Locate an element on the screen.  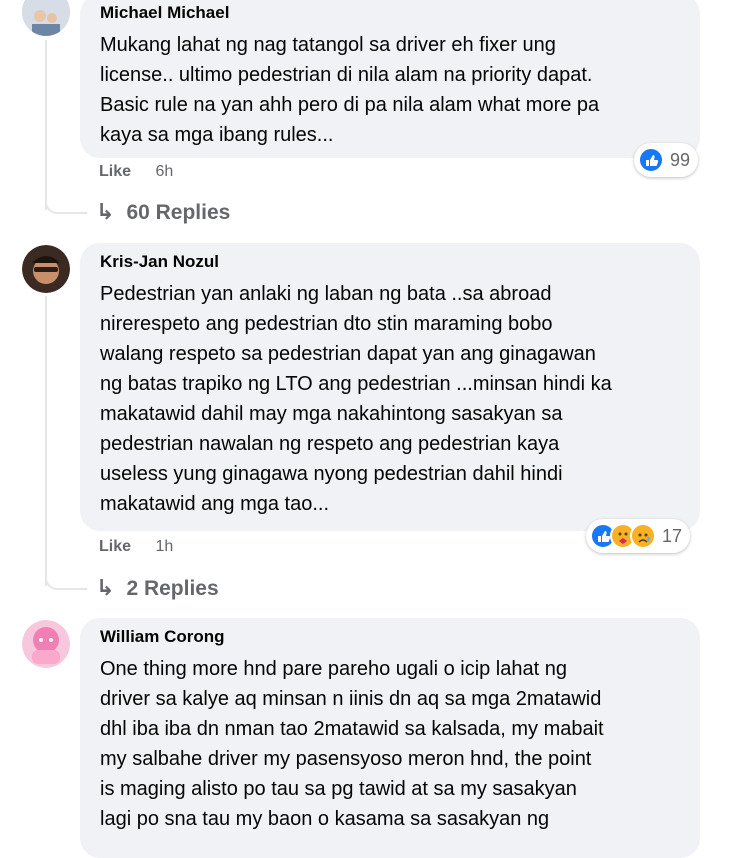
reaction-count: 17 is located at coordinates (672, 535).